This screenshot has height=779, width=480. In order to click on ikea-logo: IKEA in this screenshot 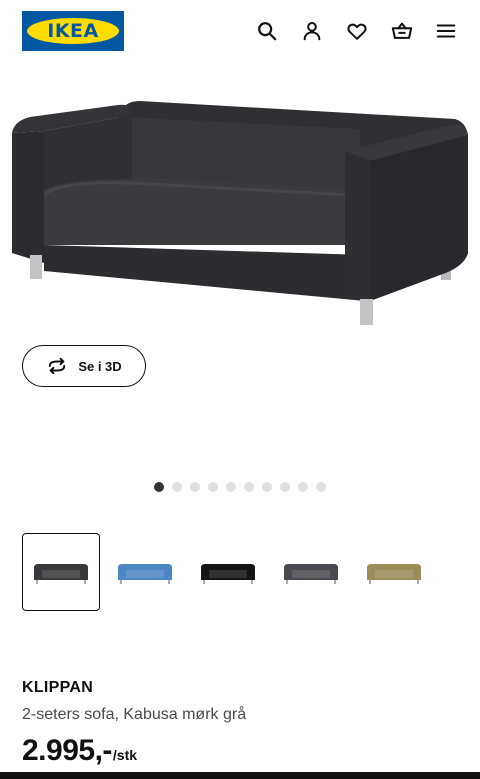, I will do `click(73, 31)`.